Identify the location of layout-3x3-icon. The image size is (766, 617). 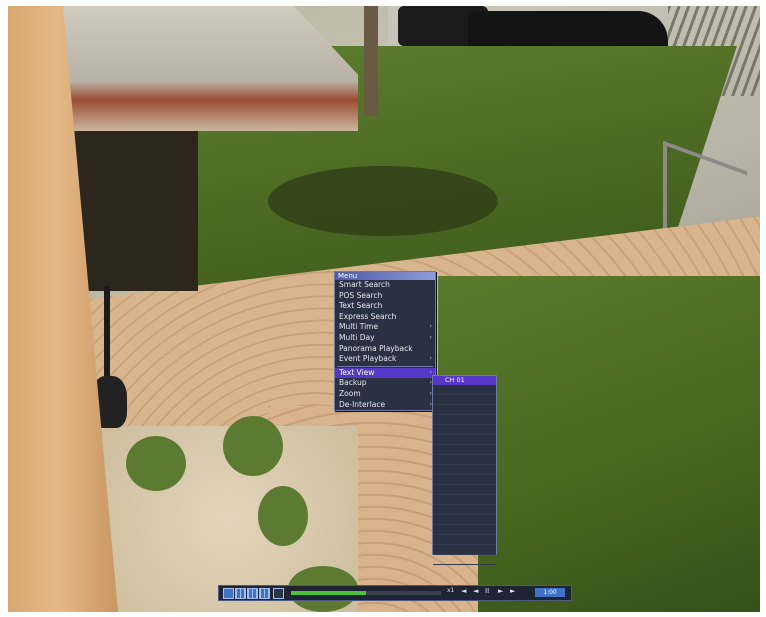
(252, 593).